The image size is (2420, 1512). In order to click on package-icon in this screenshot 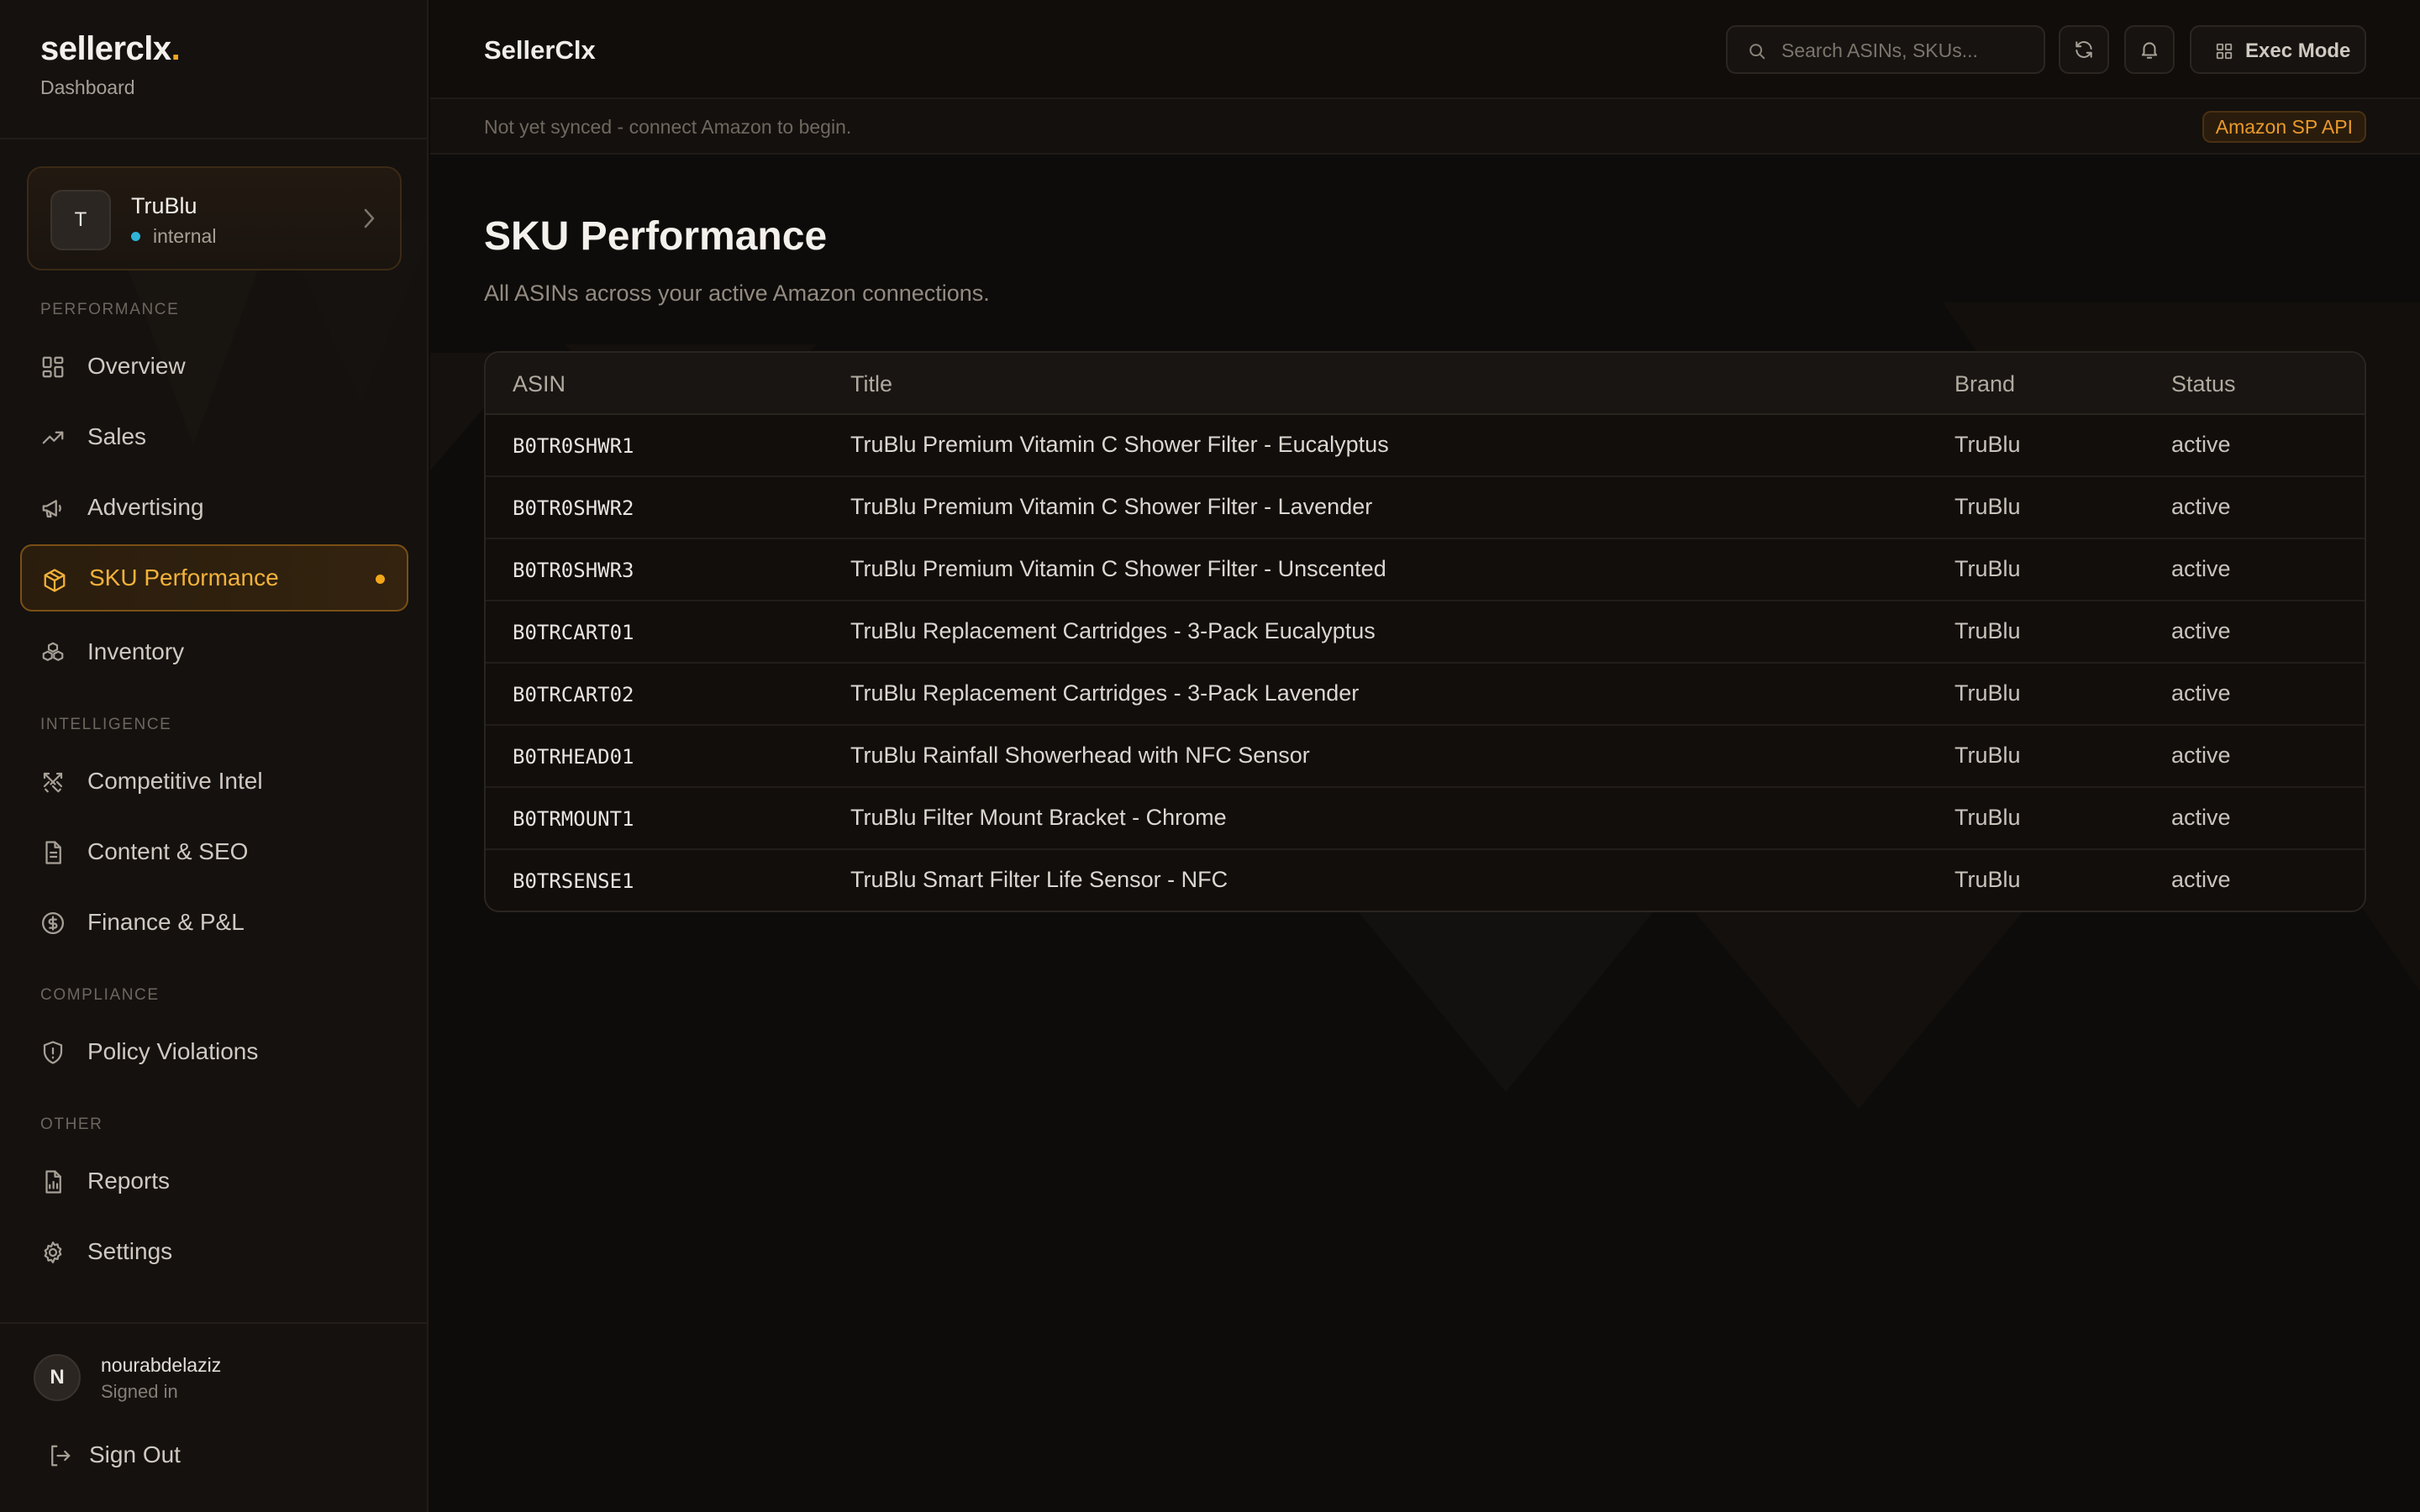, I will do `click(55, 580)`.